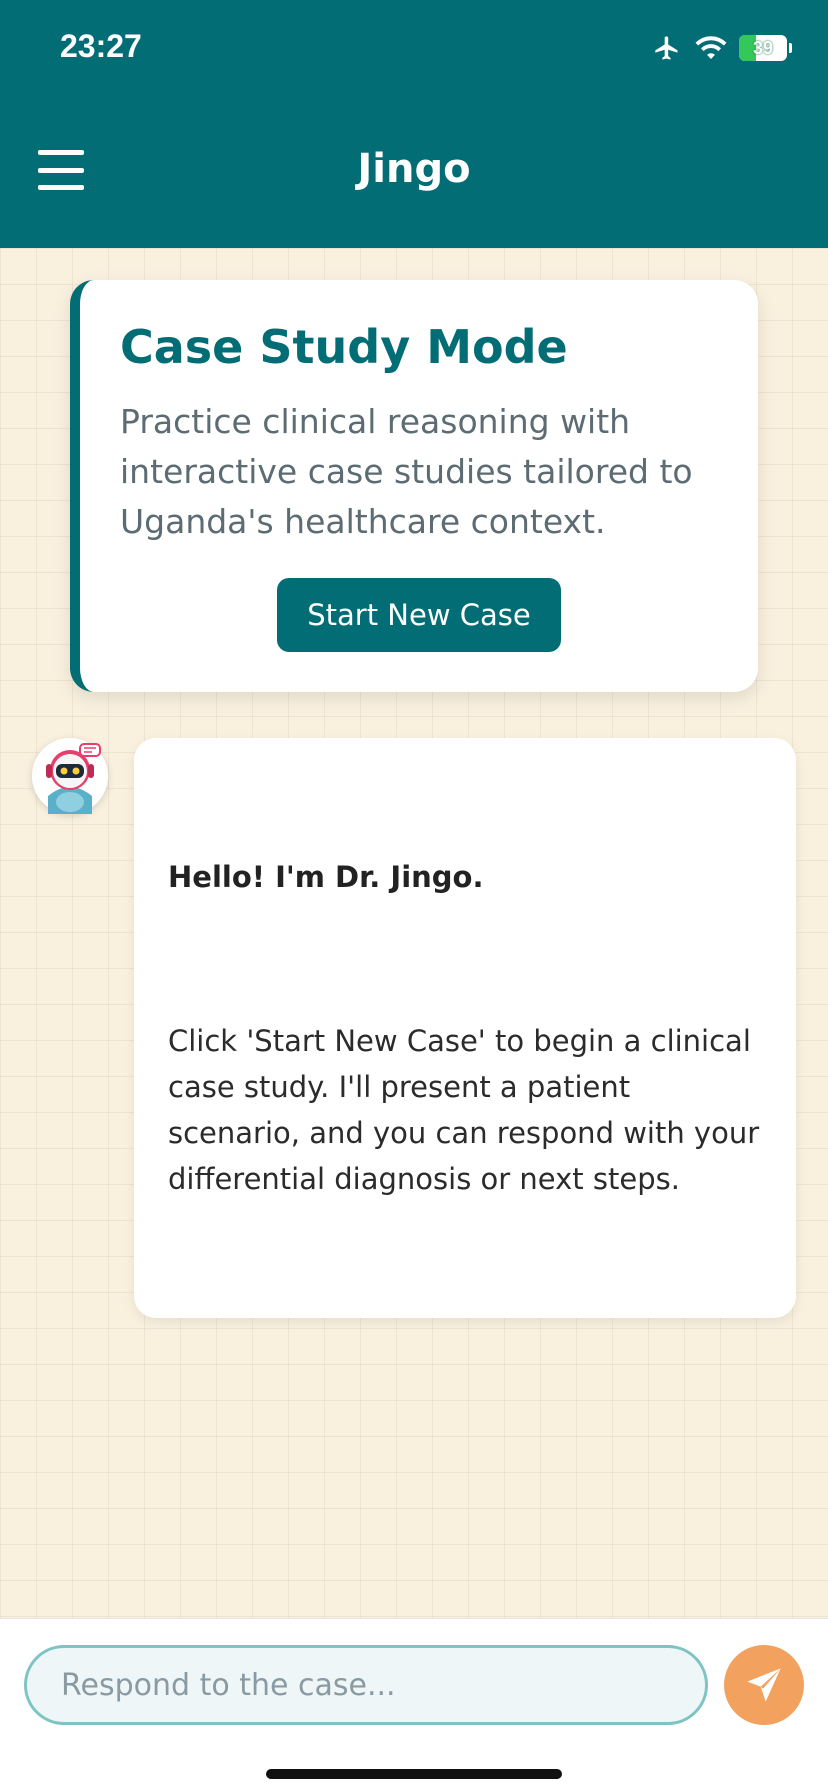 Image resolution: width=828 pixels, height=1792 pixels. I want to click on case-card-title: Case Study Mode, so click(344, 347).